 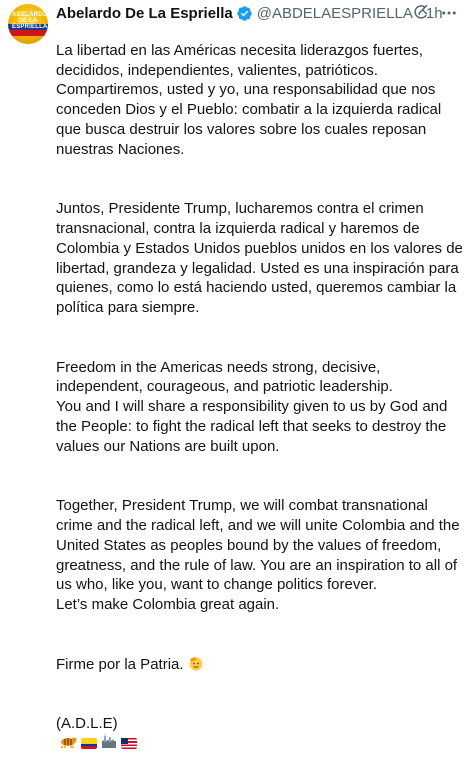 I want to click on verified-badge-icon, so click(x=244, y=13).